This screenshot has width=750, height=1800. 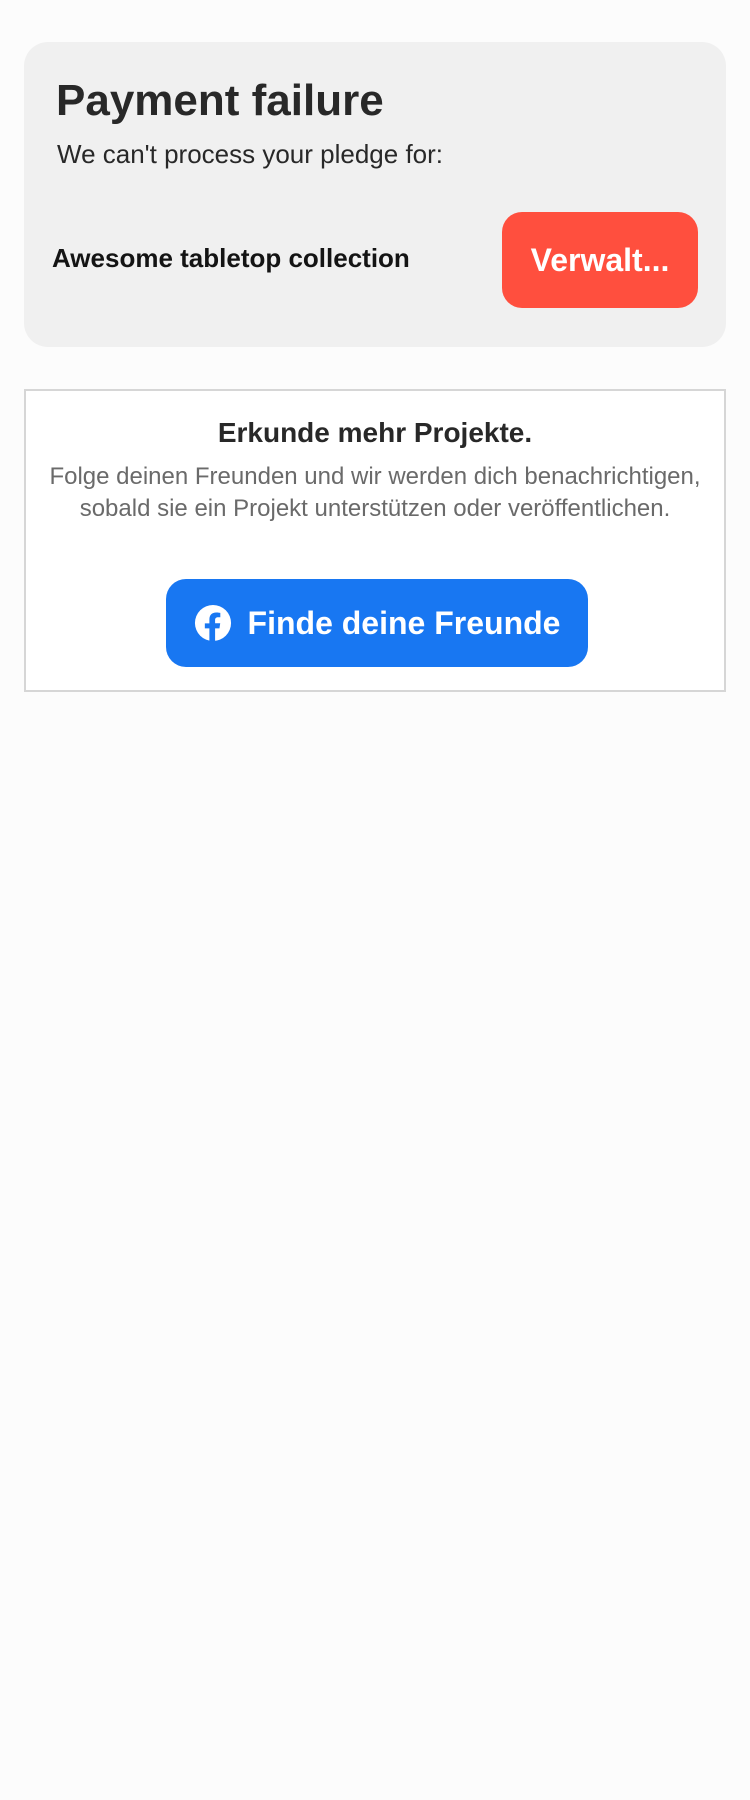 What do you see at coordinates (375, 432) in the screenshot?
I see `explore-heading: Erkunde mehr Projekte.` at bounding box center [375, 432].